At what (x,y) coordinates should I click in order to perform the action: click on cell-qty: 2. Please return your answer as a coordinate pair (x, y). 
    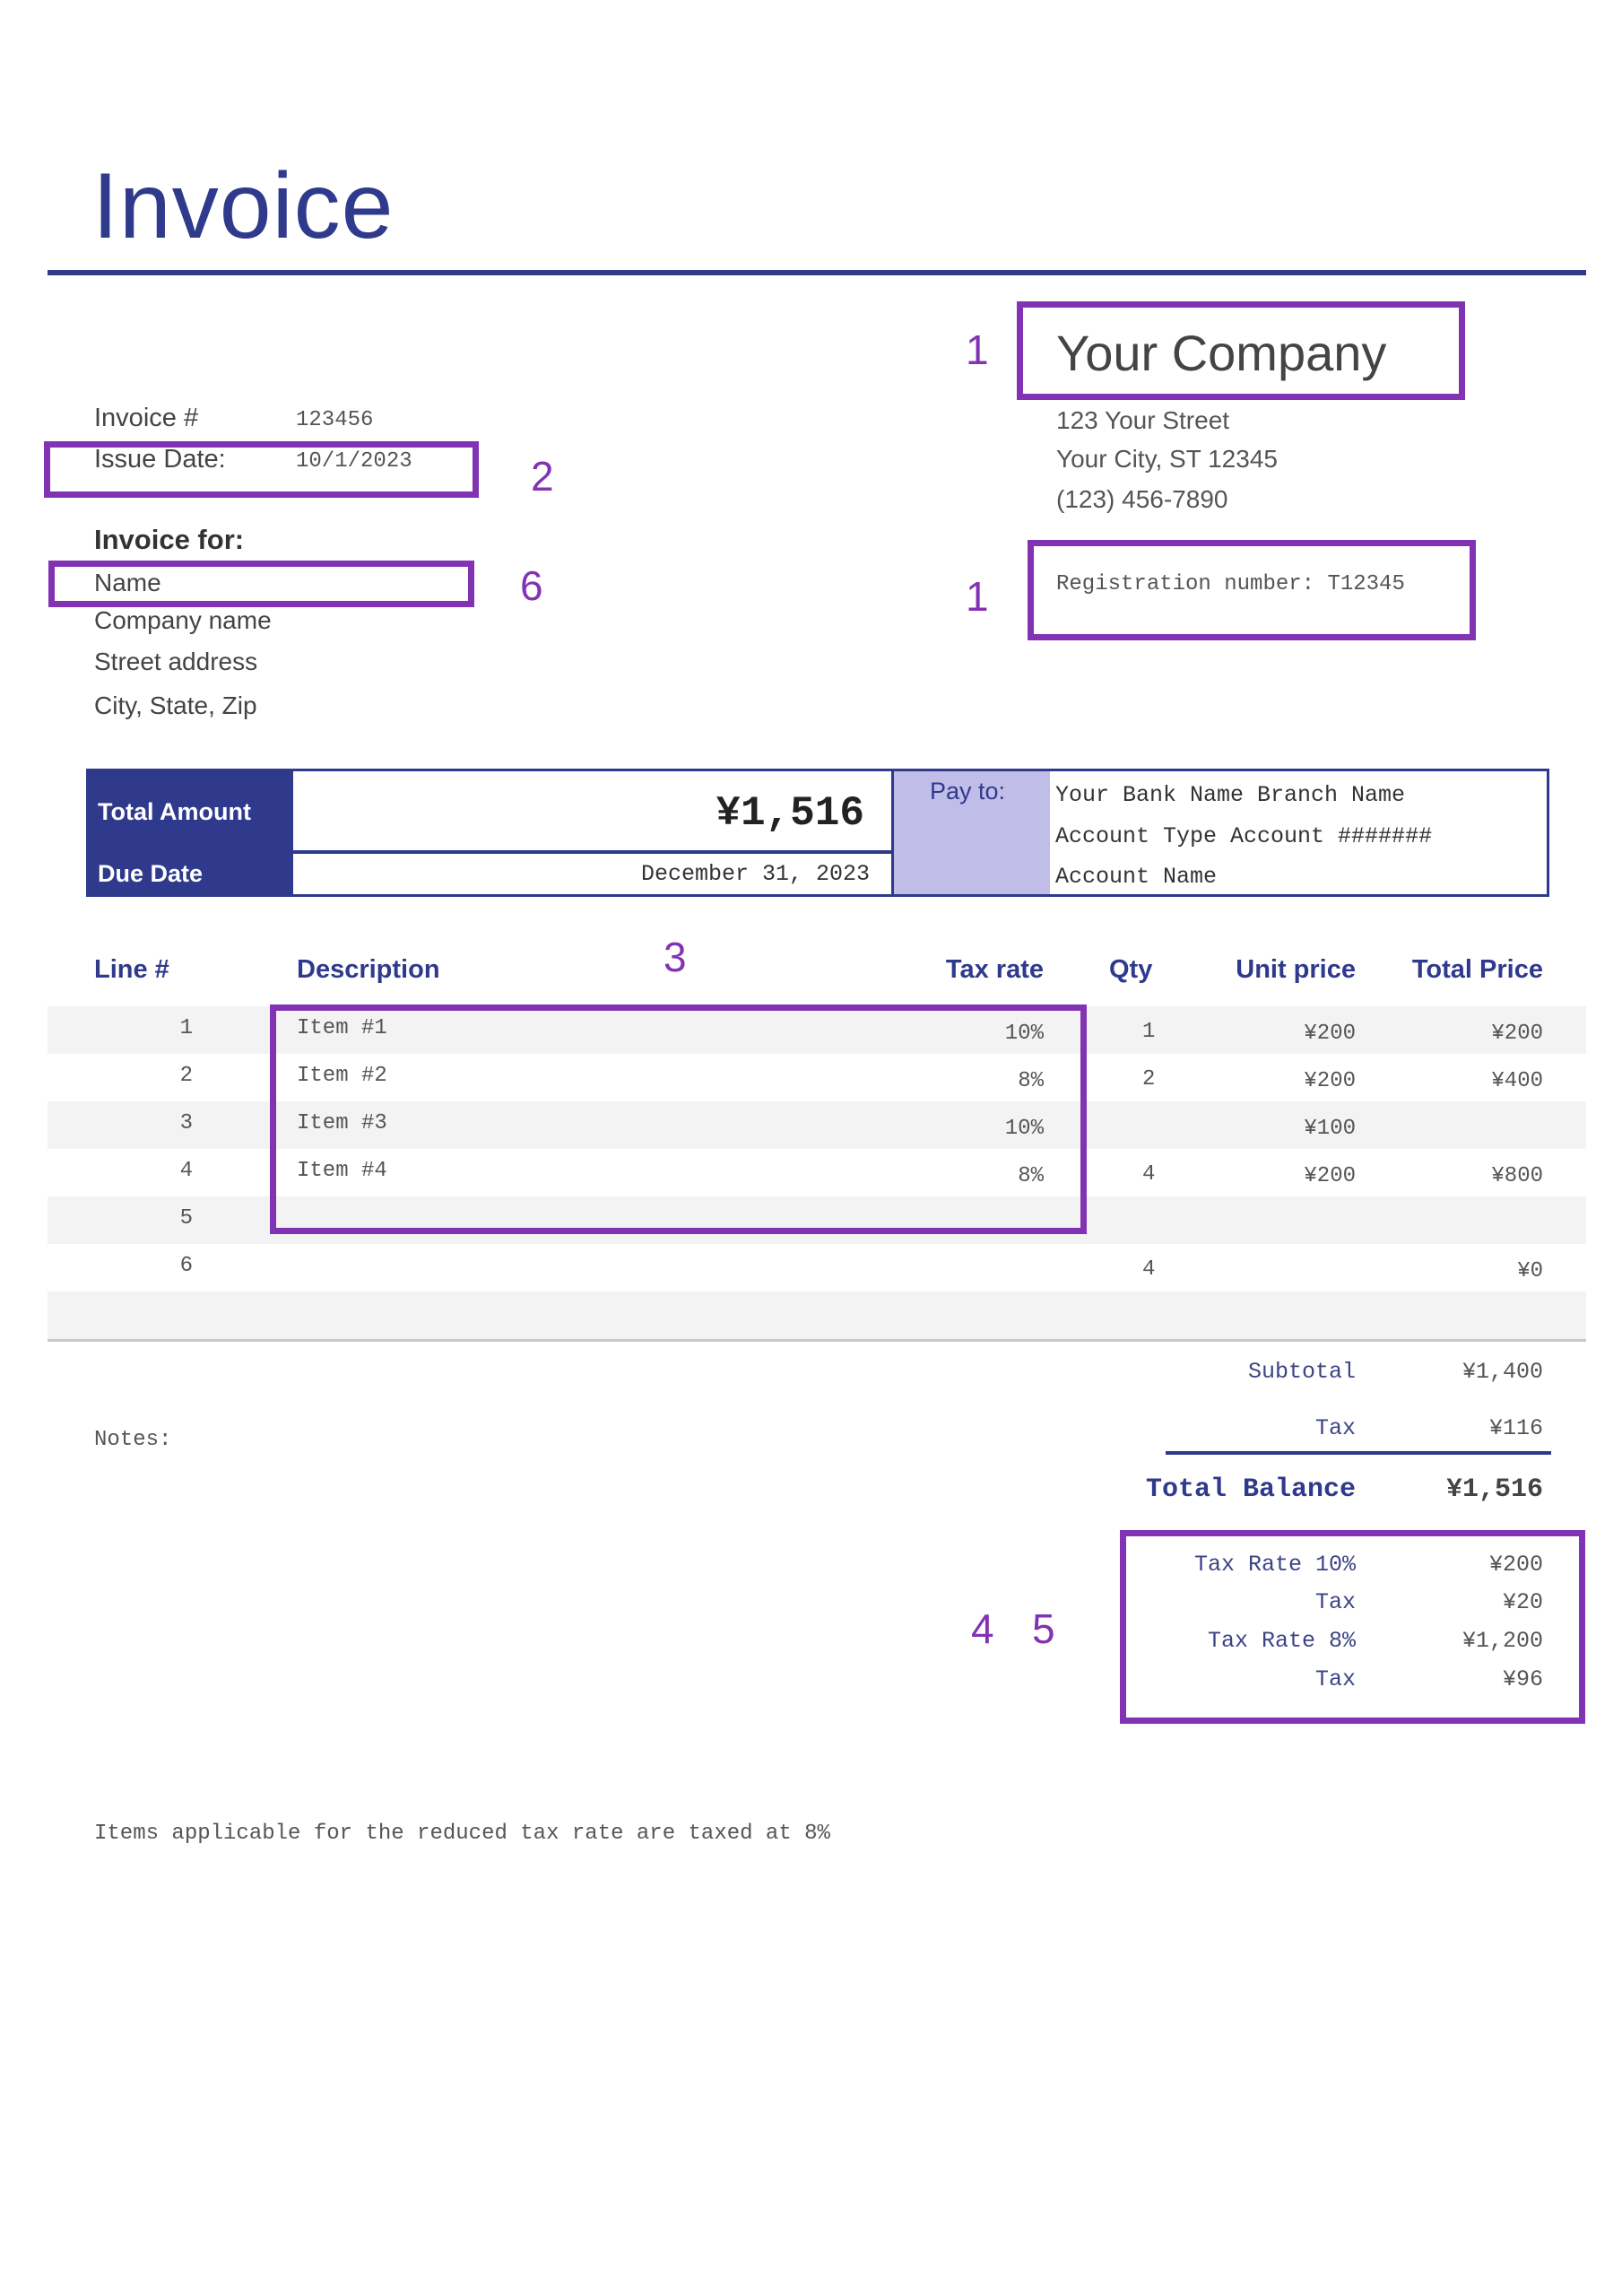
    Looking at the image, I should click on (1149, 1079).